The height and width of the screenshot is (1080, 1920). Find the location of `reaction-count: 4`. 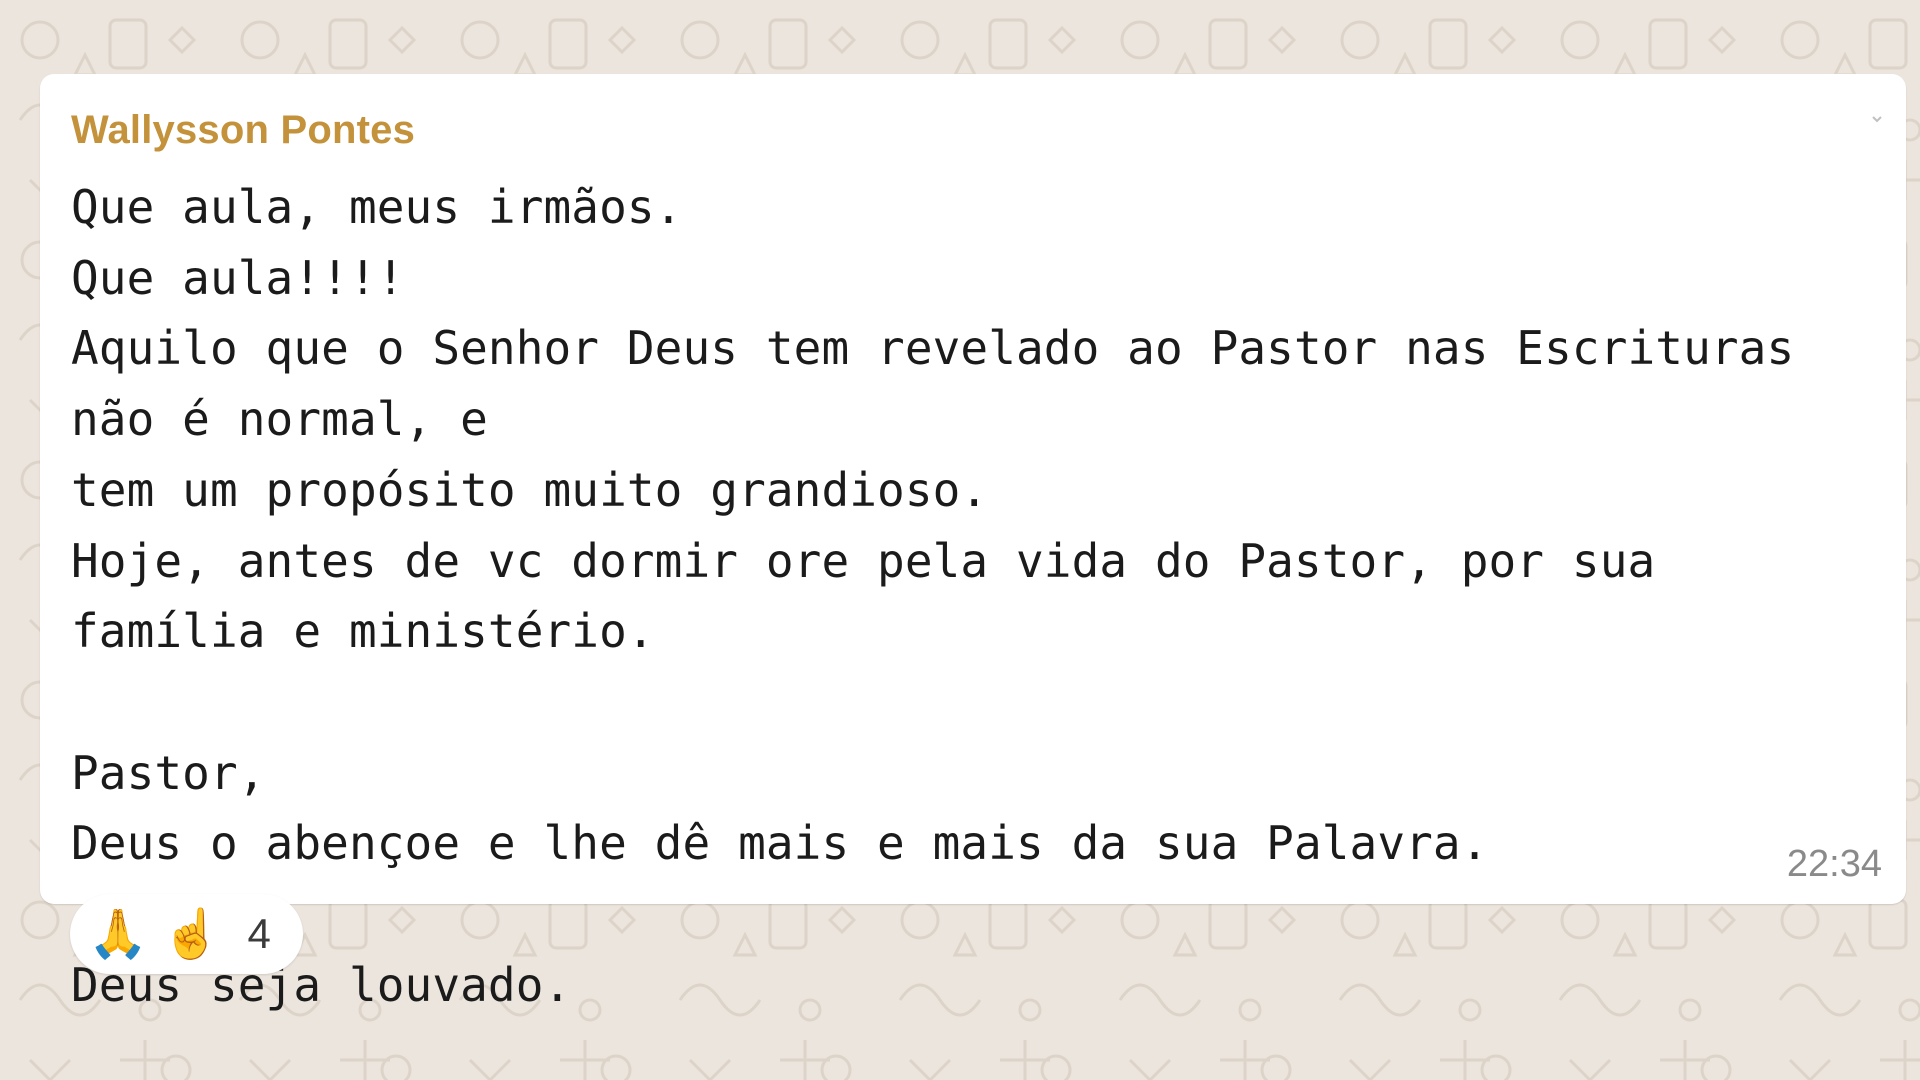

reaction-count: 4 is located at coordinates (259, 933).